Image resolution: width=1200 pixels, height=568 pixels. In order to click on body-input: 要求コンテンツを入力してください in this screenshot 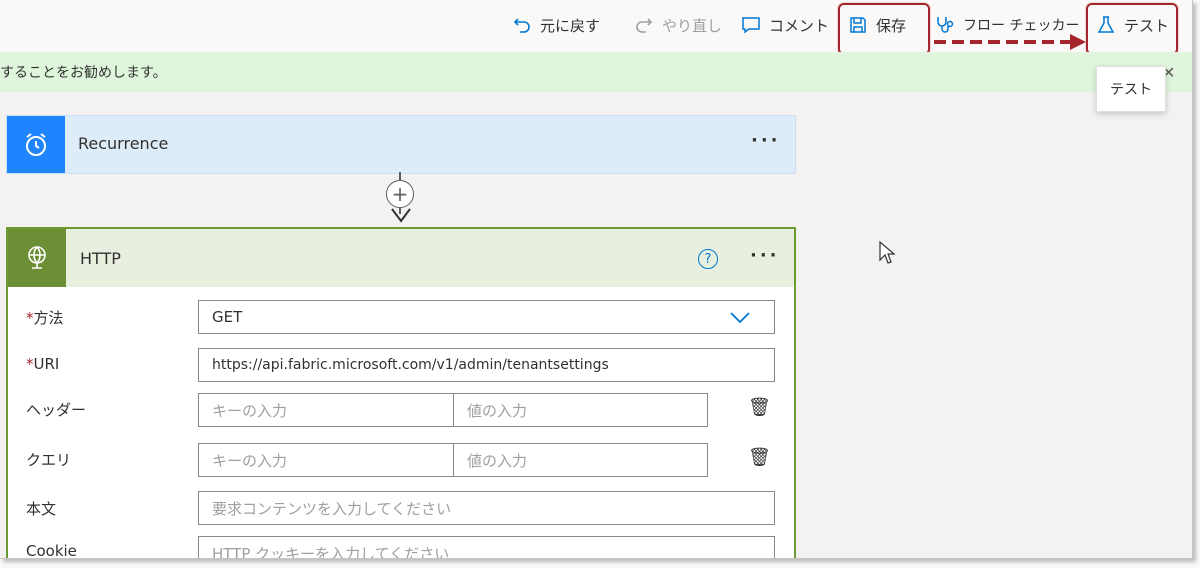, I will do `click(486, 508)`.